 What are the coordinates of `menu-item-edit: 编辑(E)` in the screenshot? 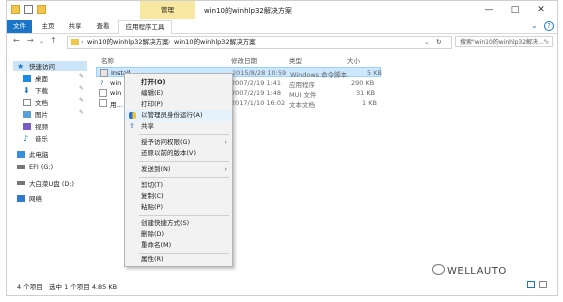 It's located at (178, 93).